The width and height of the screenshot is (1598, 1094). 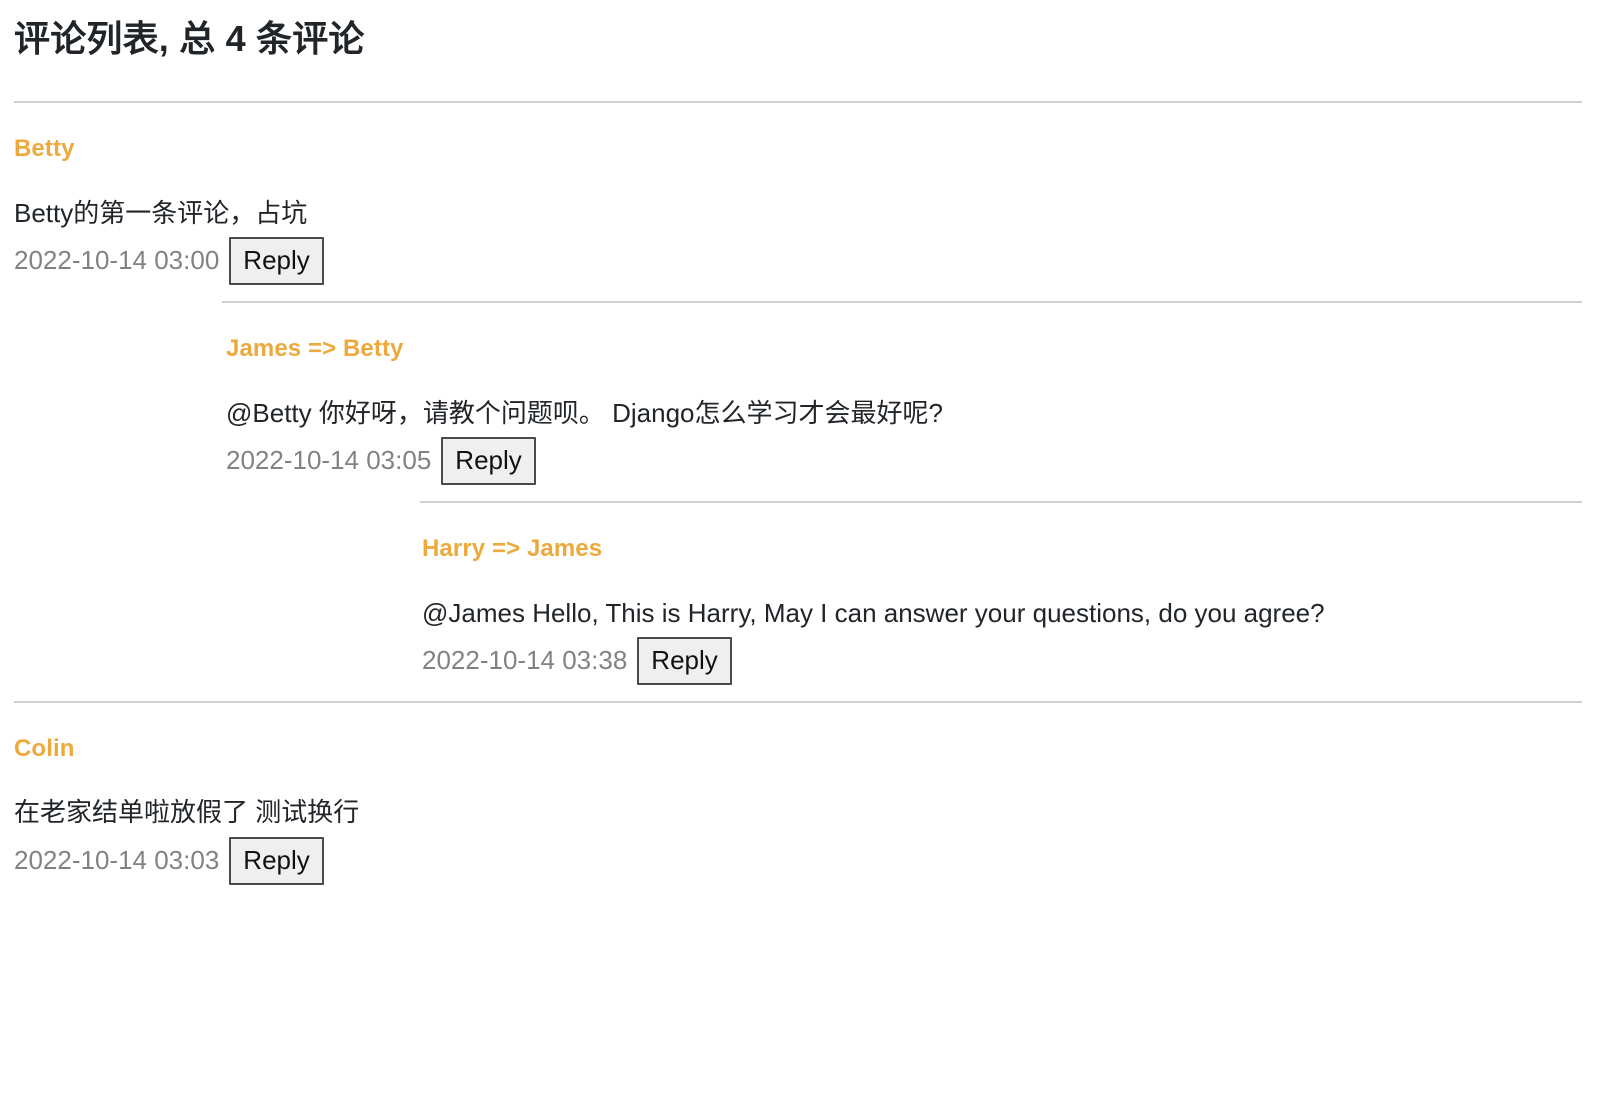 What do you see at coordinates (512, 548) in the screenshot?
I see `comment-author: Harry => James` at bounding box center [512, 548].